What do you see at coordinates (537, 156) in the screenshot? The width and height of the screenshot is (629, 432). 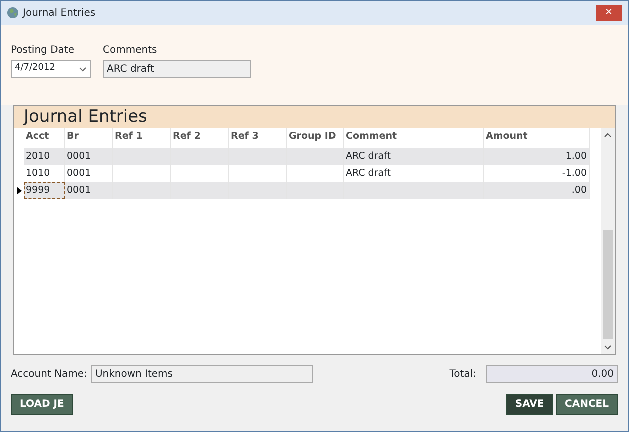 I see `table-cell: 1.00` at bounding box center [537, 156].